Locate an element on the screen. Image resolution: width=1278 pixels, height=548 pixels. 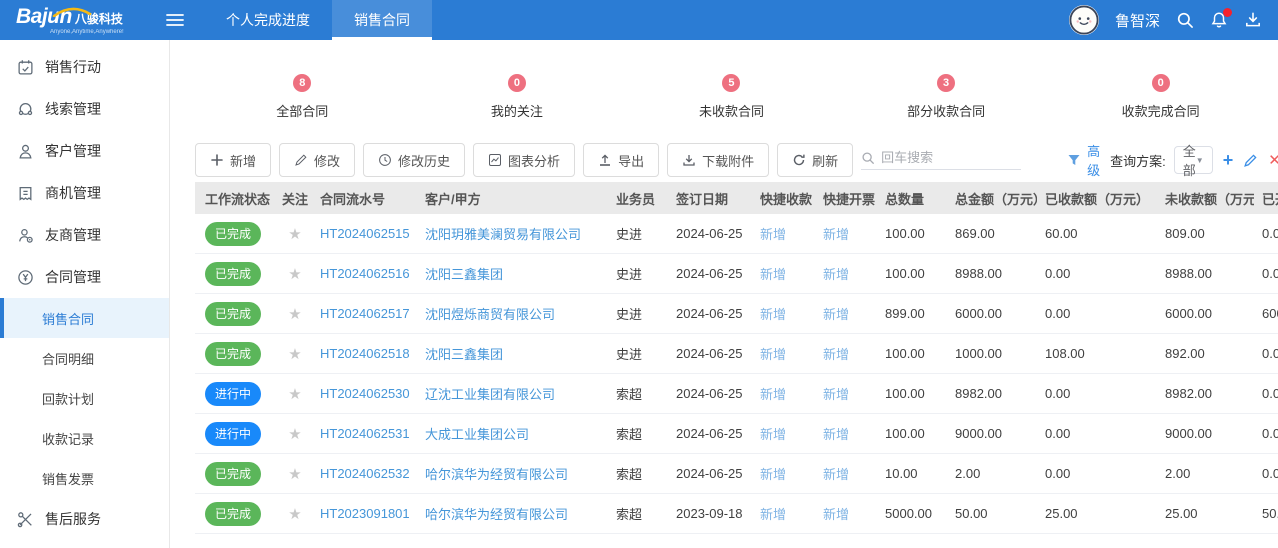
sidebar-item-after-sales: 售后服务 is located at coordinates (84, 519).